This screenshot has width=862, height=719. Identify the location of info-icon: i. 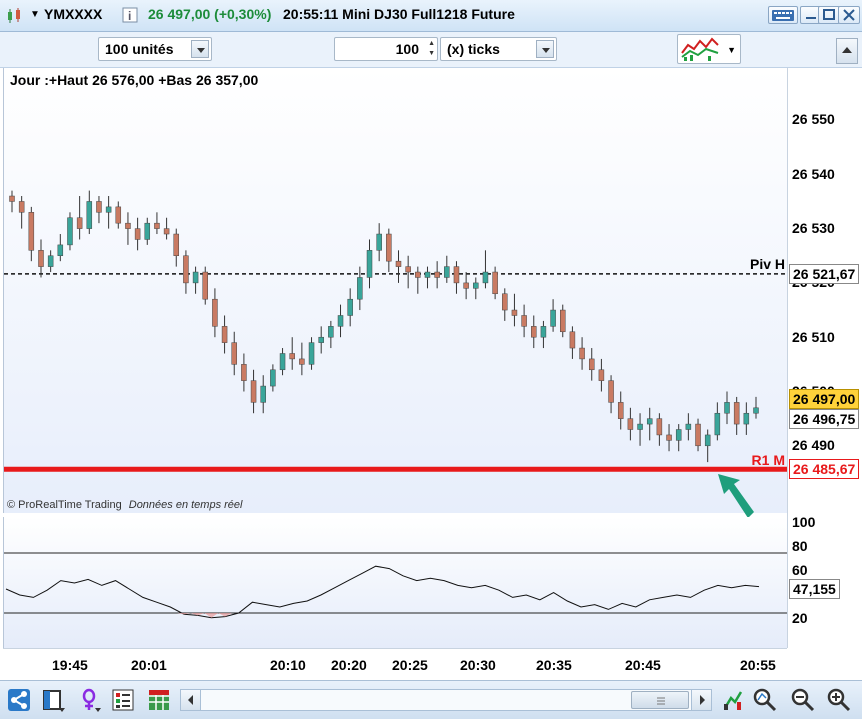
(130, 16).